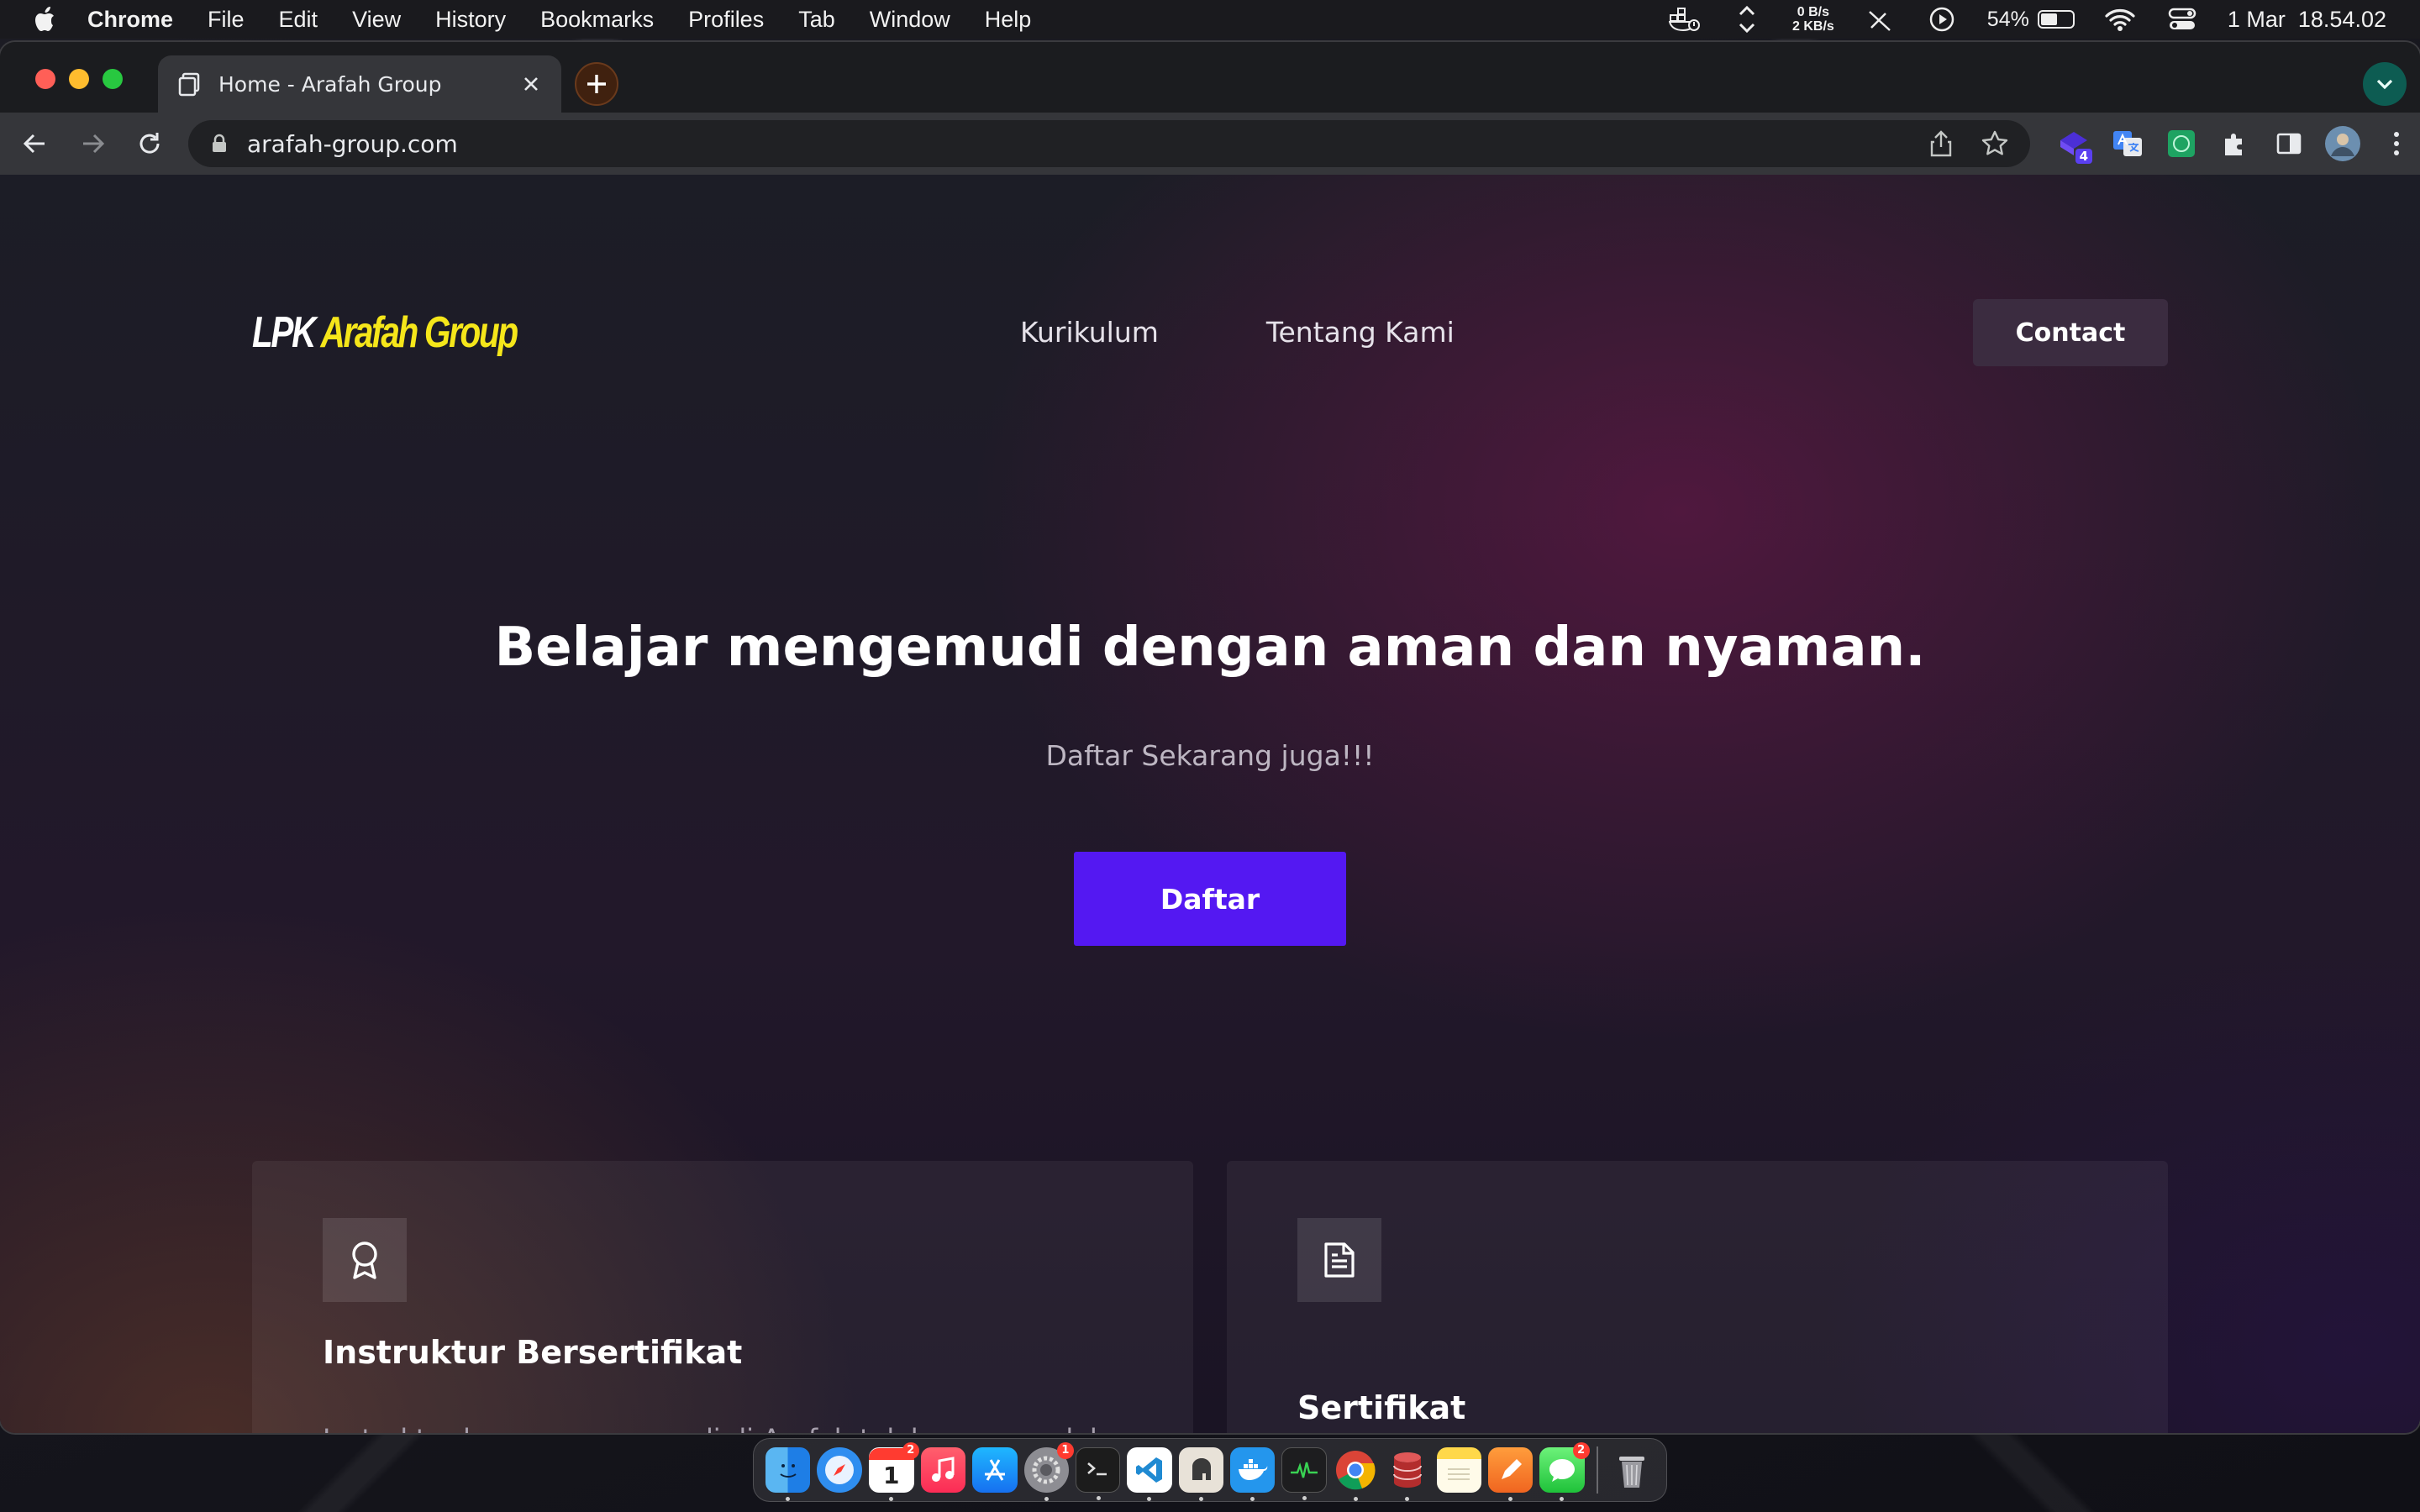  What do you see at coordinates (1210, 899) in the screenshot?
I see `daftar-button: Daftar` at bounding box center [1210, 899].